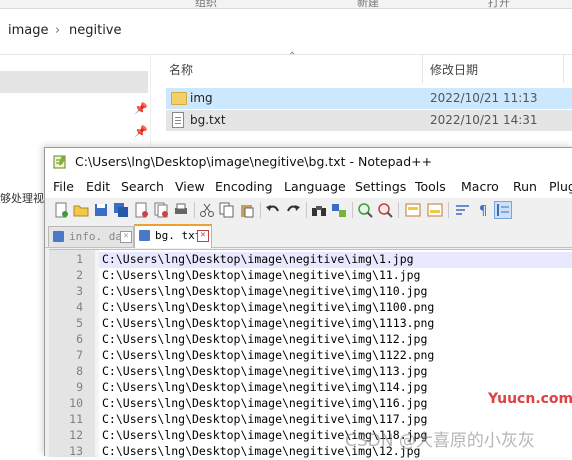 This screenshot has width=572, height=460. I want to click on toolbar: ¶, so click(308, 210).